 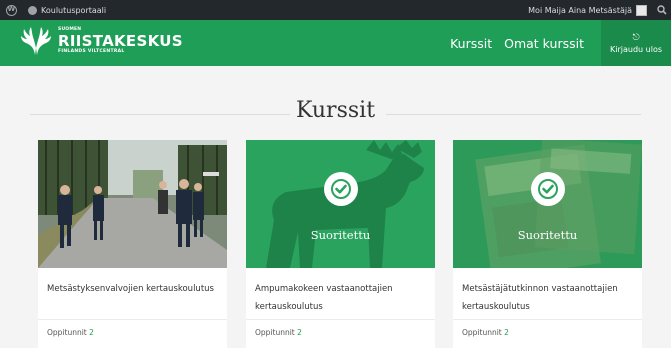 I want to click on course-title: Metsästyksenvalvojien kertauskoulutus, so click(x=132, y=294).